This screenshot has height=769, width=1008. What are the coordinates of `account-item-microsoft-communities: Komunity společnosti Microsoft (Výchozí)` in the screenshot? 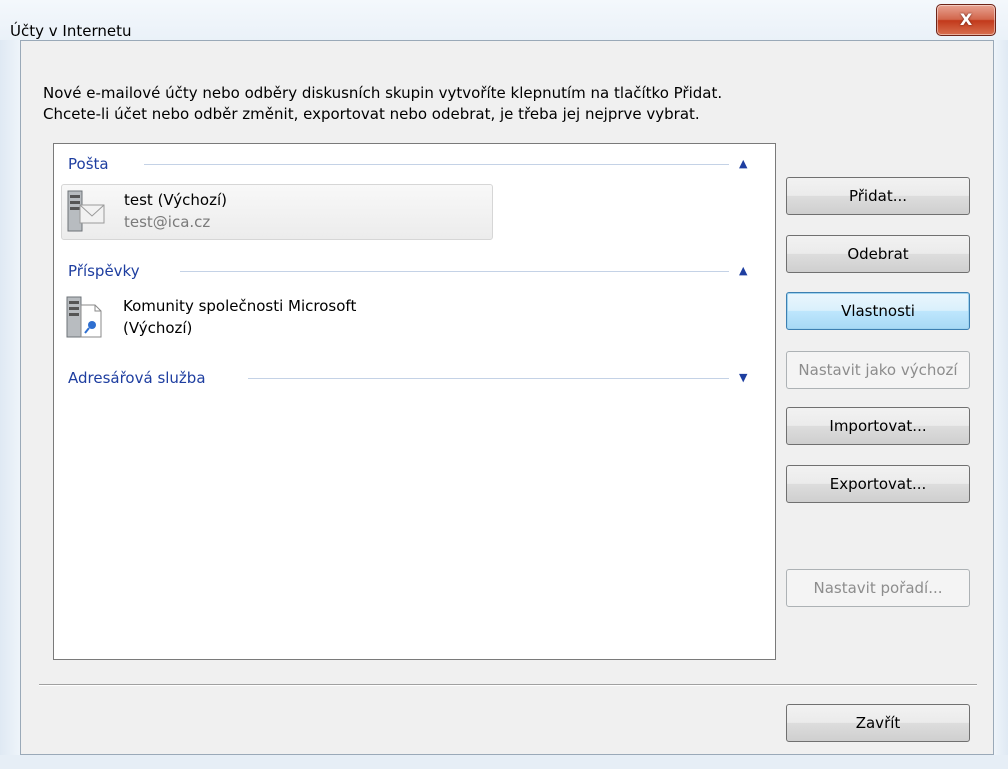 It's located at (277, 319).